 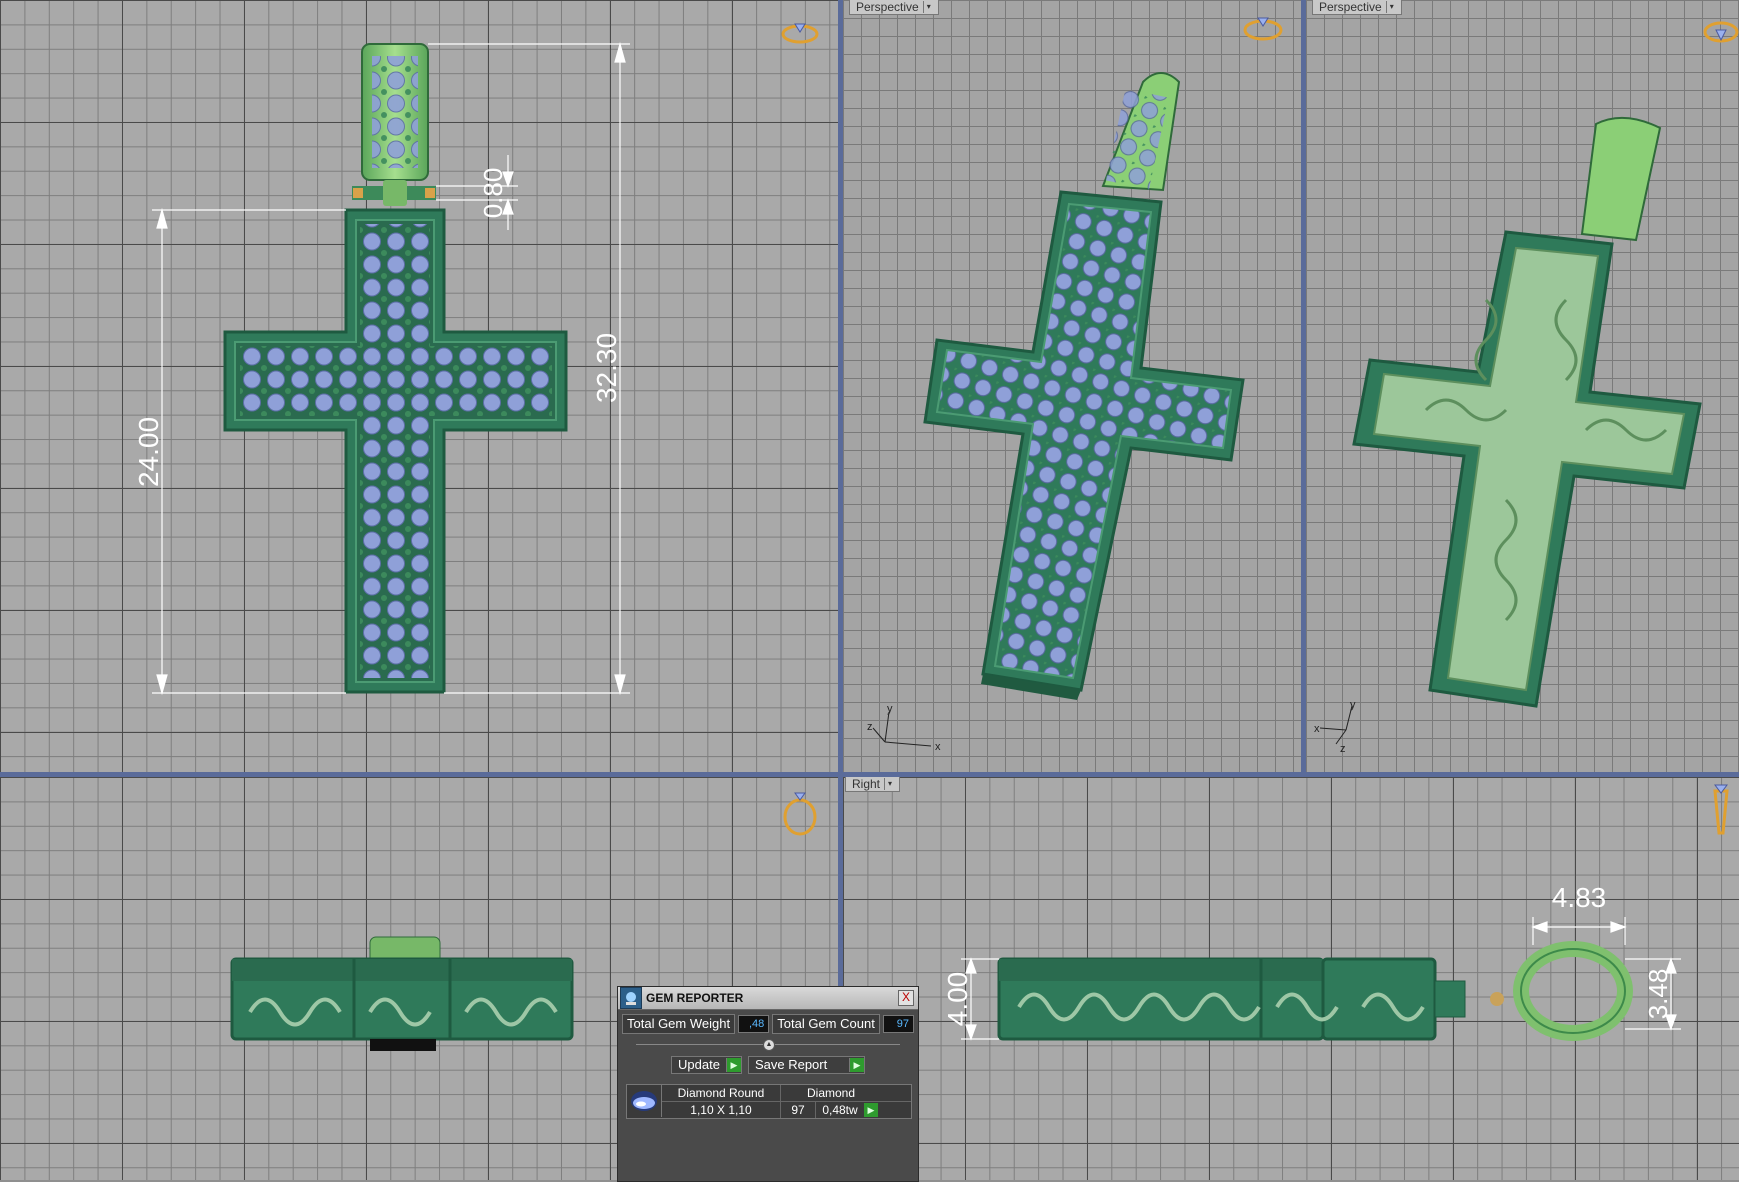 I want to click on axis-y-label: y, so click(x=890, y=709).